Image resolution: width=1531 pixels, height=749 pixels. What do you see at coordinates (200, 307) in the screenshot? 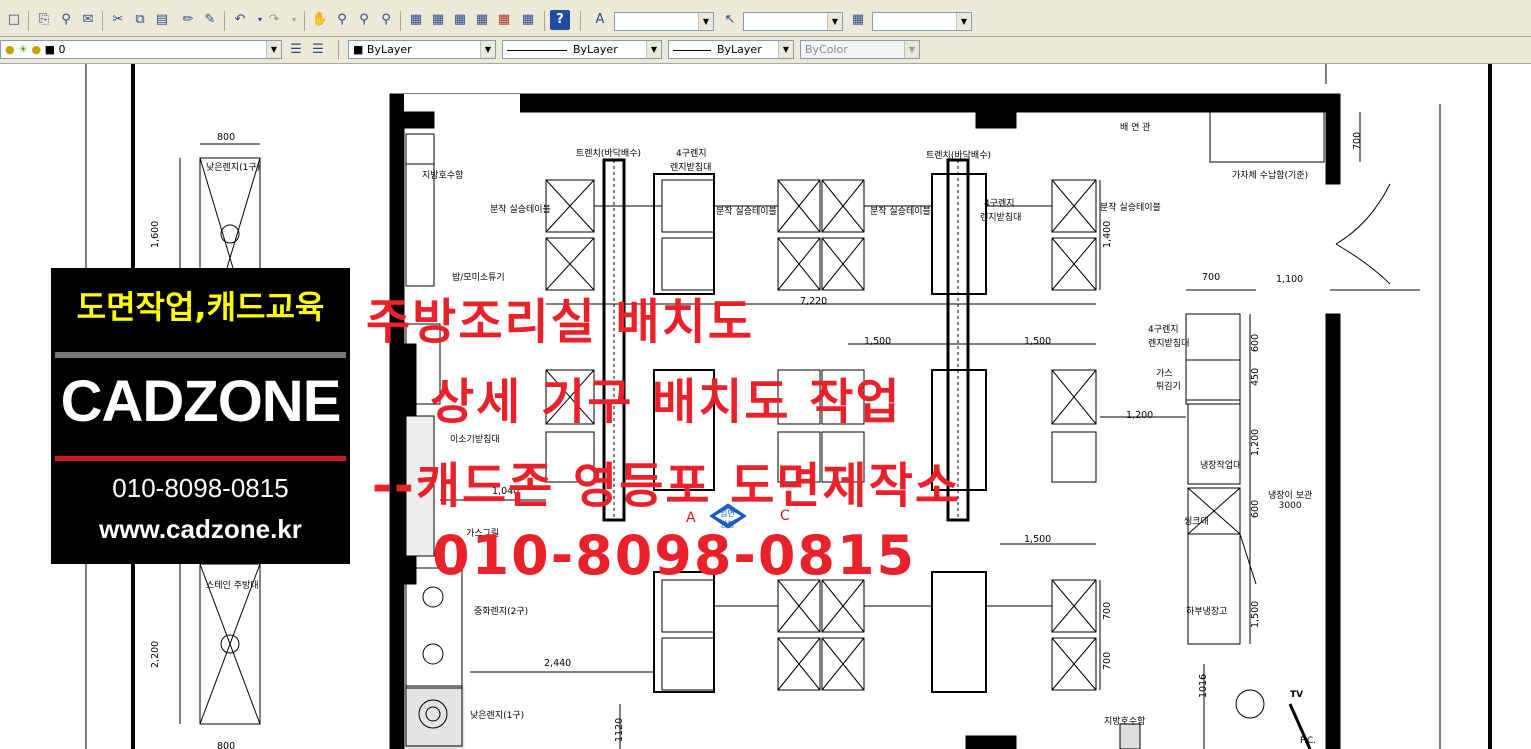
I see `promo-title: 도면작업,캐드교육` at bounding box center [200, 307].